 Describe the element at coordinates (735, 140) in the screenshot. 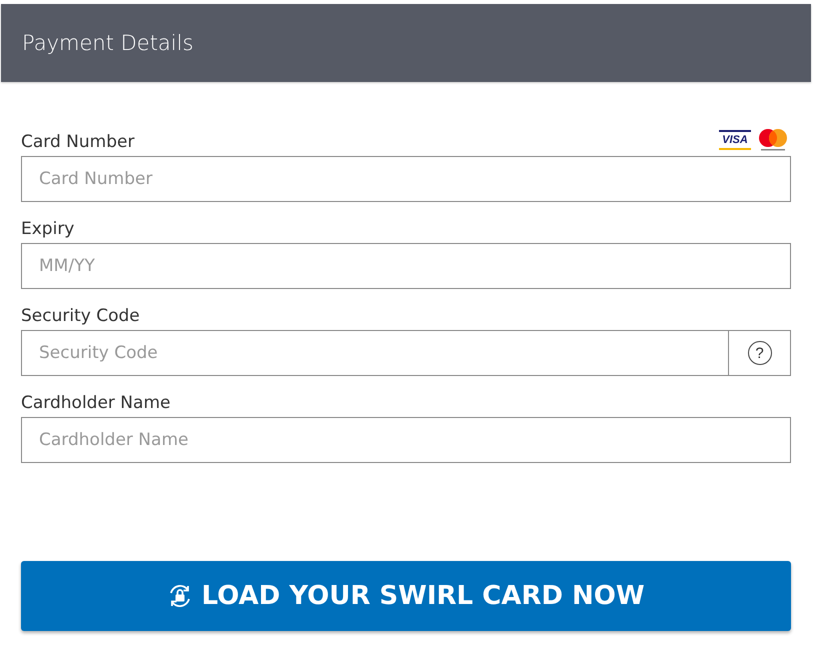

I see `visa-logo: VISA` at that location.